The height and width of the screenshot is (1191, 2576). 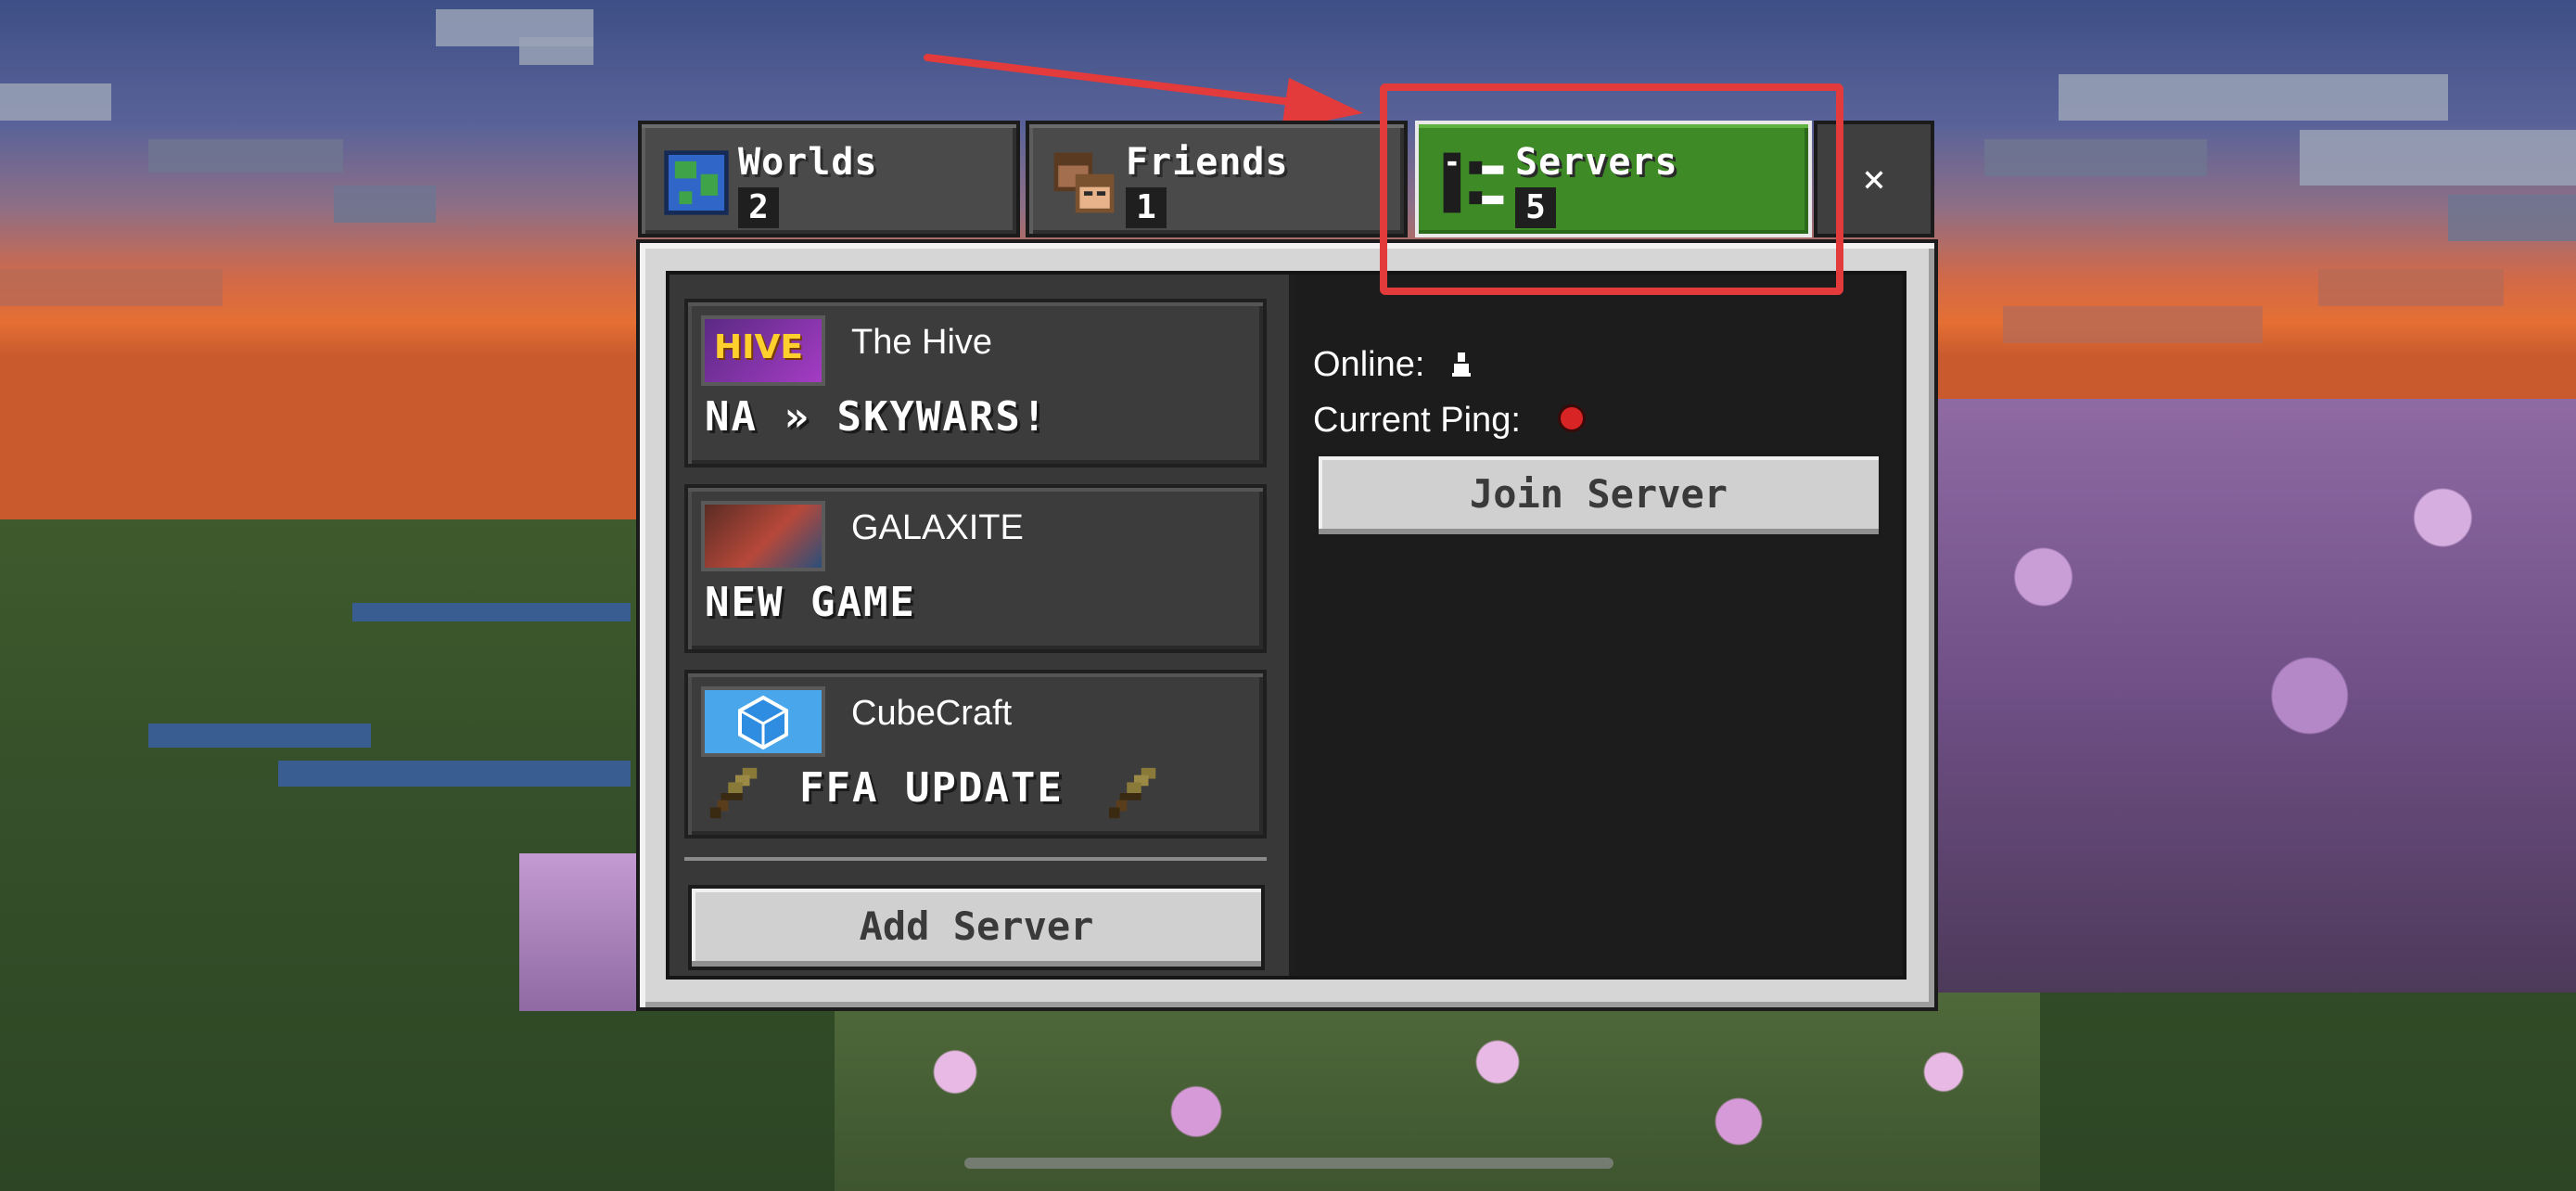 I want to click on tab-count-badge: 2, so click(x=759, y=207).